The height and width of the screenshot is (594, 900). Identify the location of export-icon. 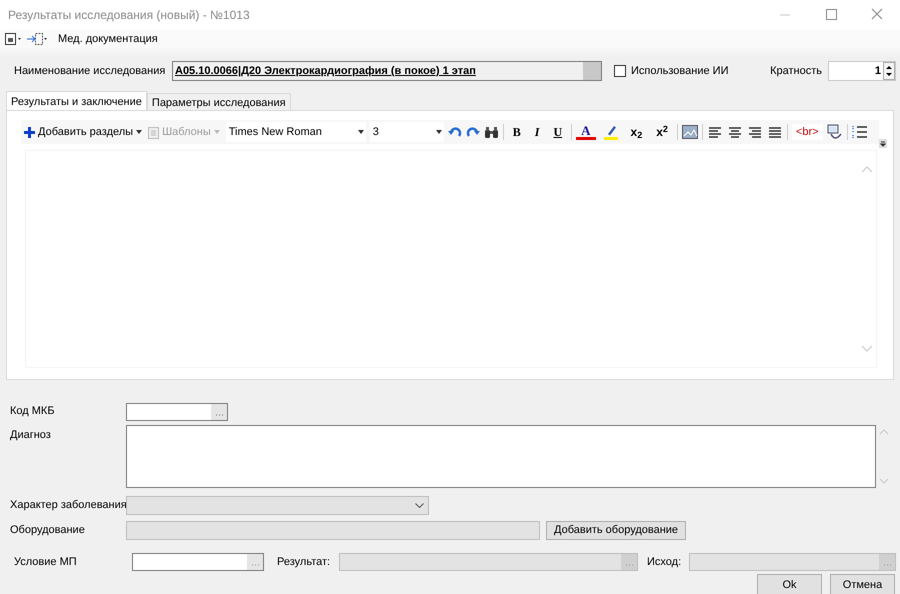
(37, 39).